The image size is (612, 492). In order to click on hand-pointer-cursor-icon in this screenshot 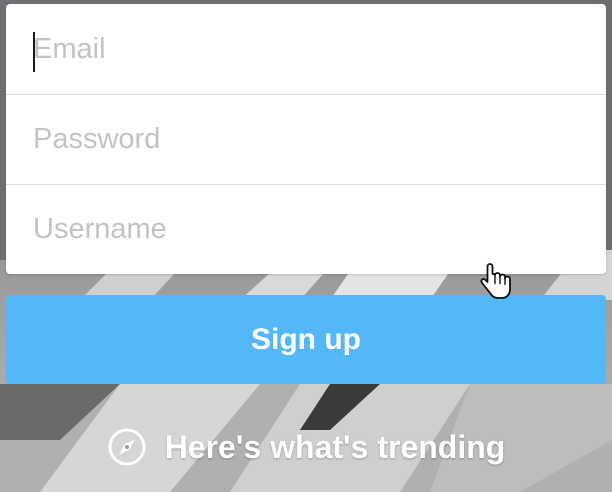, I will do `click(495, 281)`.